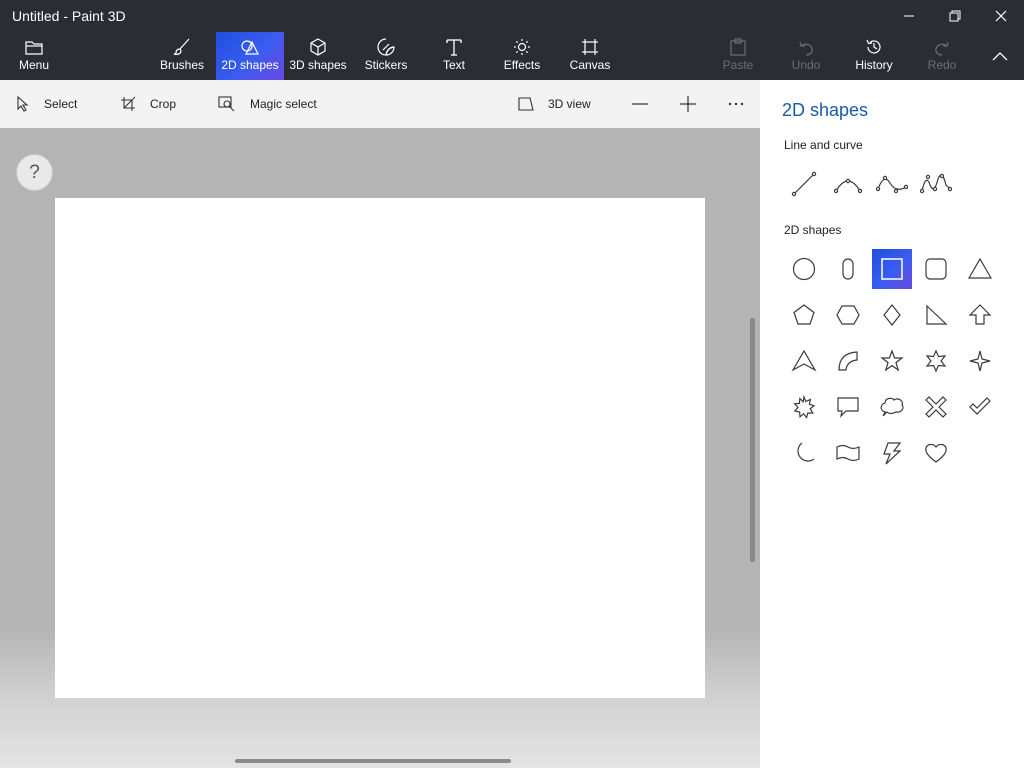 This screenshot has height=768, width=1024. What do you see at coordinates (936, 361) in the screenshot?
I see `star-6-shape` at bounding box center [936, 361].